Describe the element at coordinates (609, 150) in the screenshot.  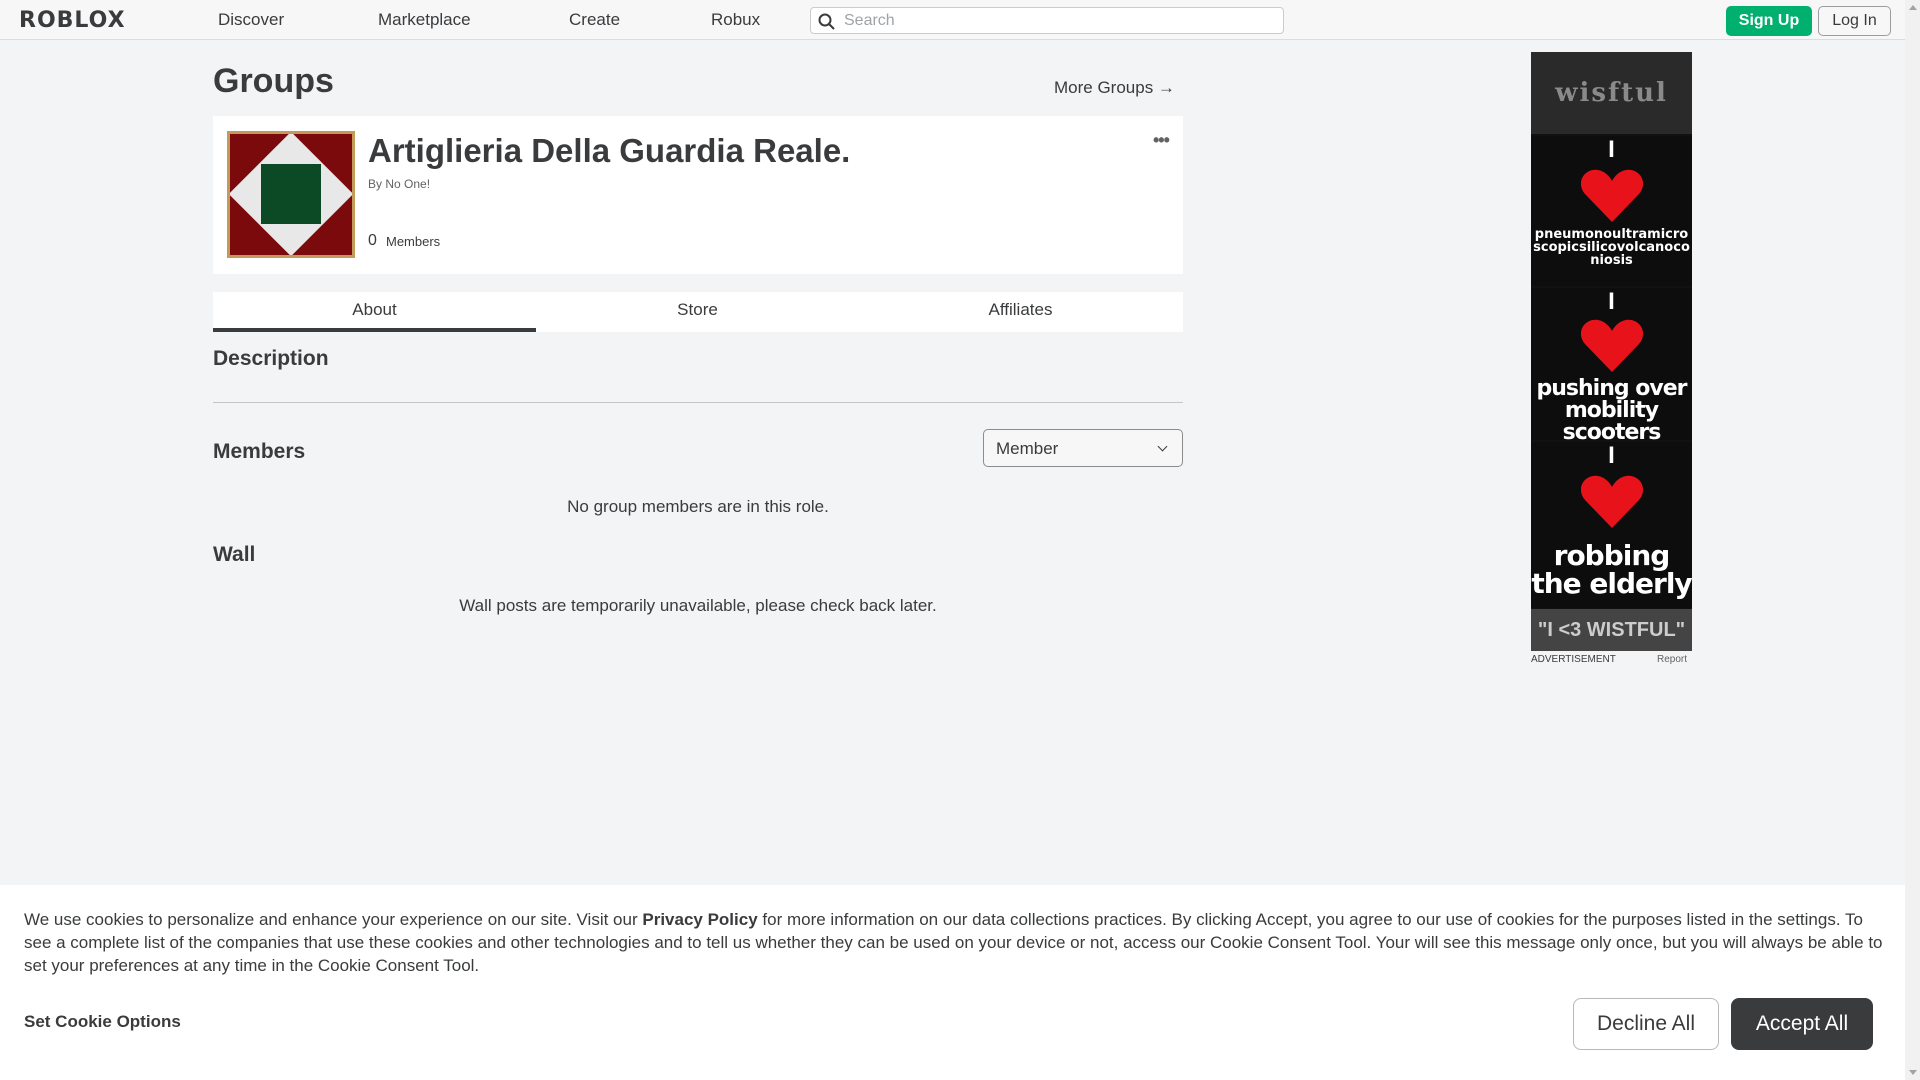
I see `group-name: Artiglieria Della Guardia Reale.` at that location.